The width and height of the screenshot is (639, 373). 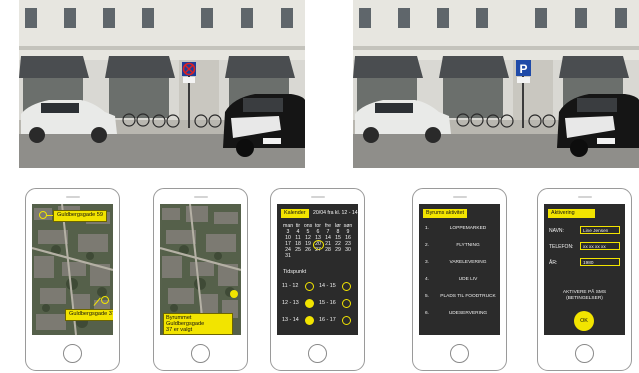 What do you see at coordinates (571, 214) in the screenshot?
I see `activation-header: Aktivering` at bounding box center [571, 214].